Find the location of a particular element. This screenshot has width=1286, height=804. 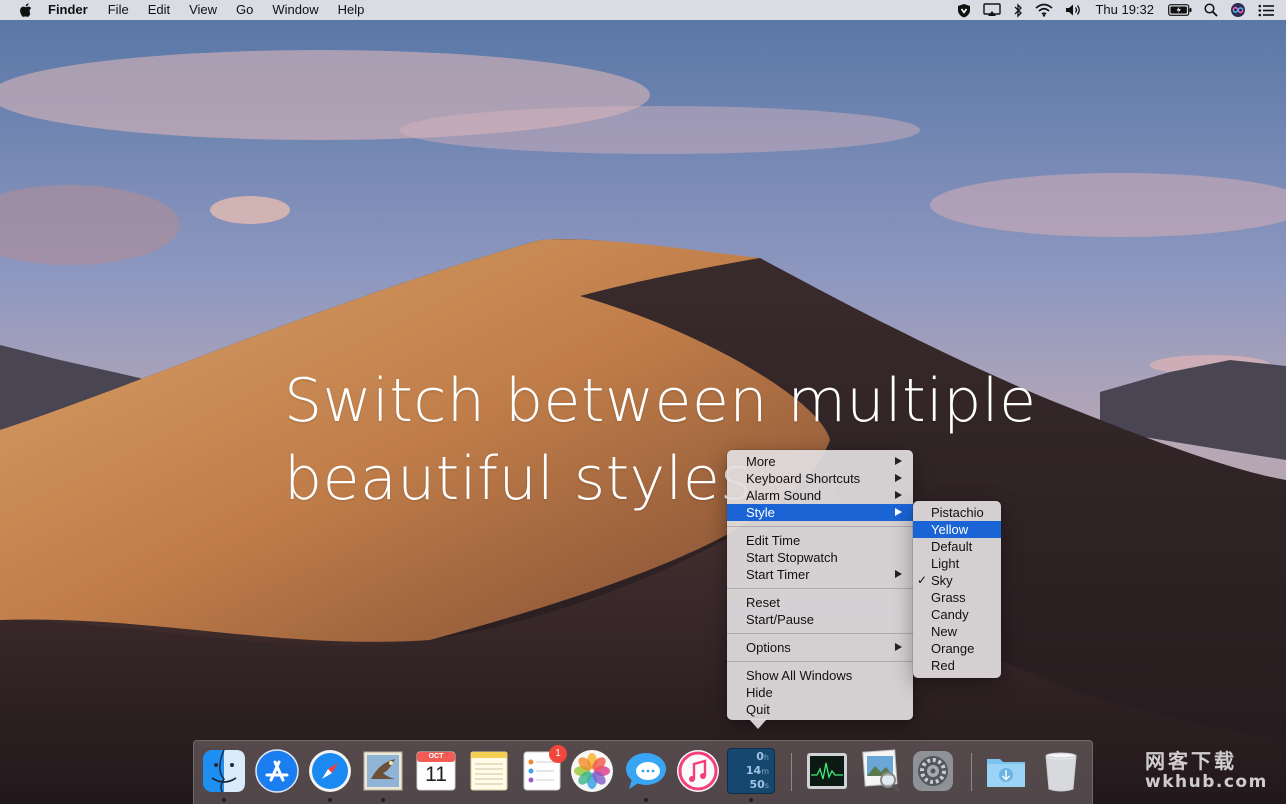

style-option-pistachio: Pistachio is located at coordinates (957, 512).